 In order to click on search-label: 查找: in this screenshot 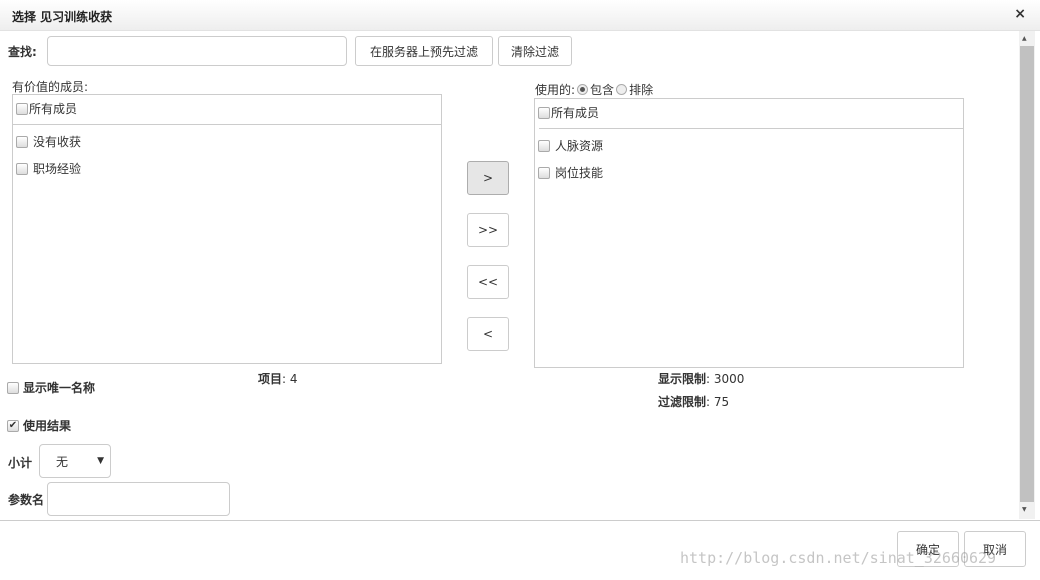, I will do `click(22, 52)`.